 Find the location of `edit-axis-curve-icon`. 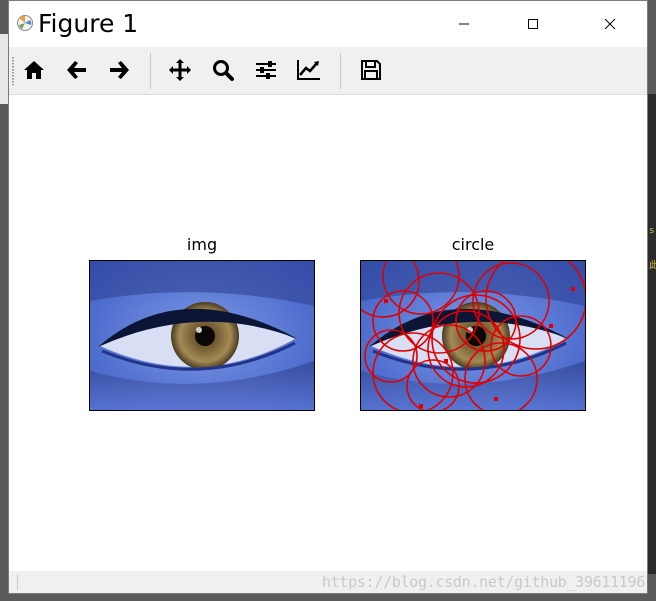

edit-axis-curve-icon is located at coordinates (308, 70).